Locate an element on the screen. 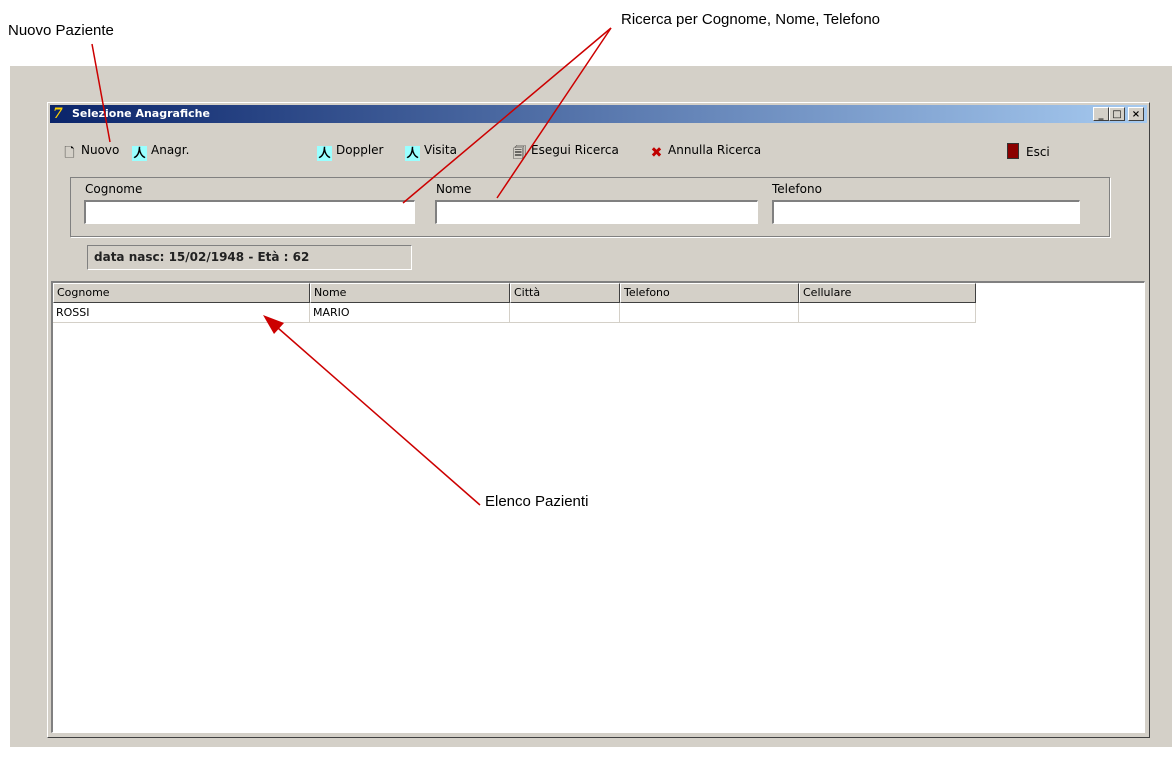 Image resolution: width=1172 pixels, height=757 pixels. nuovo-button: 🗋 Nuovo is located at coordinates (90, 152).